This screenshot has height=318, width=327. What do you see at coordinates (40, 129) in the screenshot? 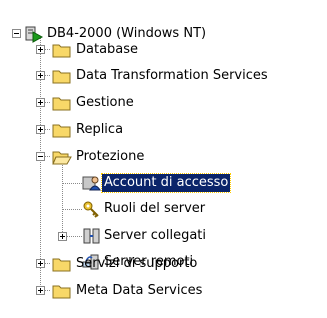
I see `expand-toggle-replica` at bounding box center [40, 129].